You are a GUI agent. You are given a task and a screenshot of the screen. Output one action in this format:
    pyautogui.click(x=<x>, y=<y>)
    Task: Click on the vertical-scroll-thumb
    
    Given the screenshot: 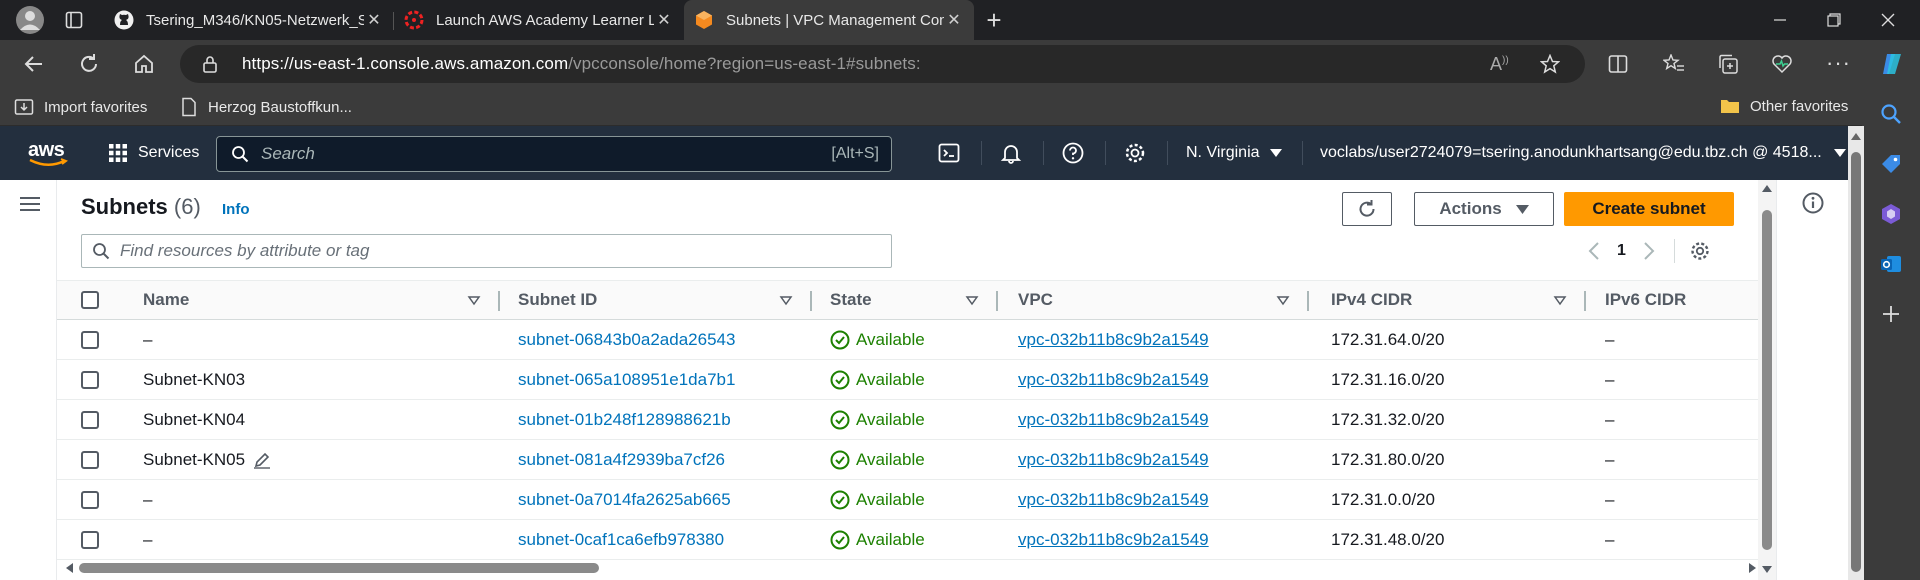 What is the action you would take?
    pyautogui.click(x=1767, y=380)
    